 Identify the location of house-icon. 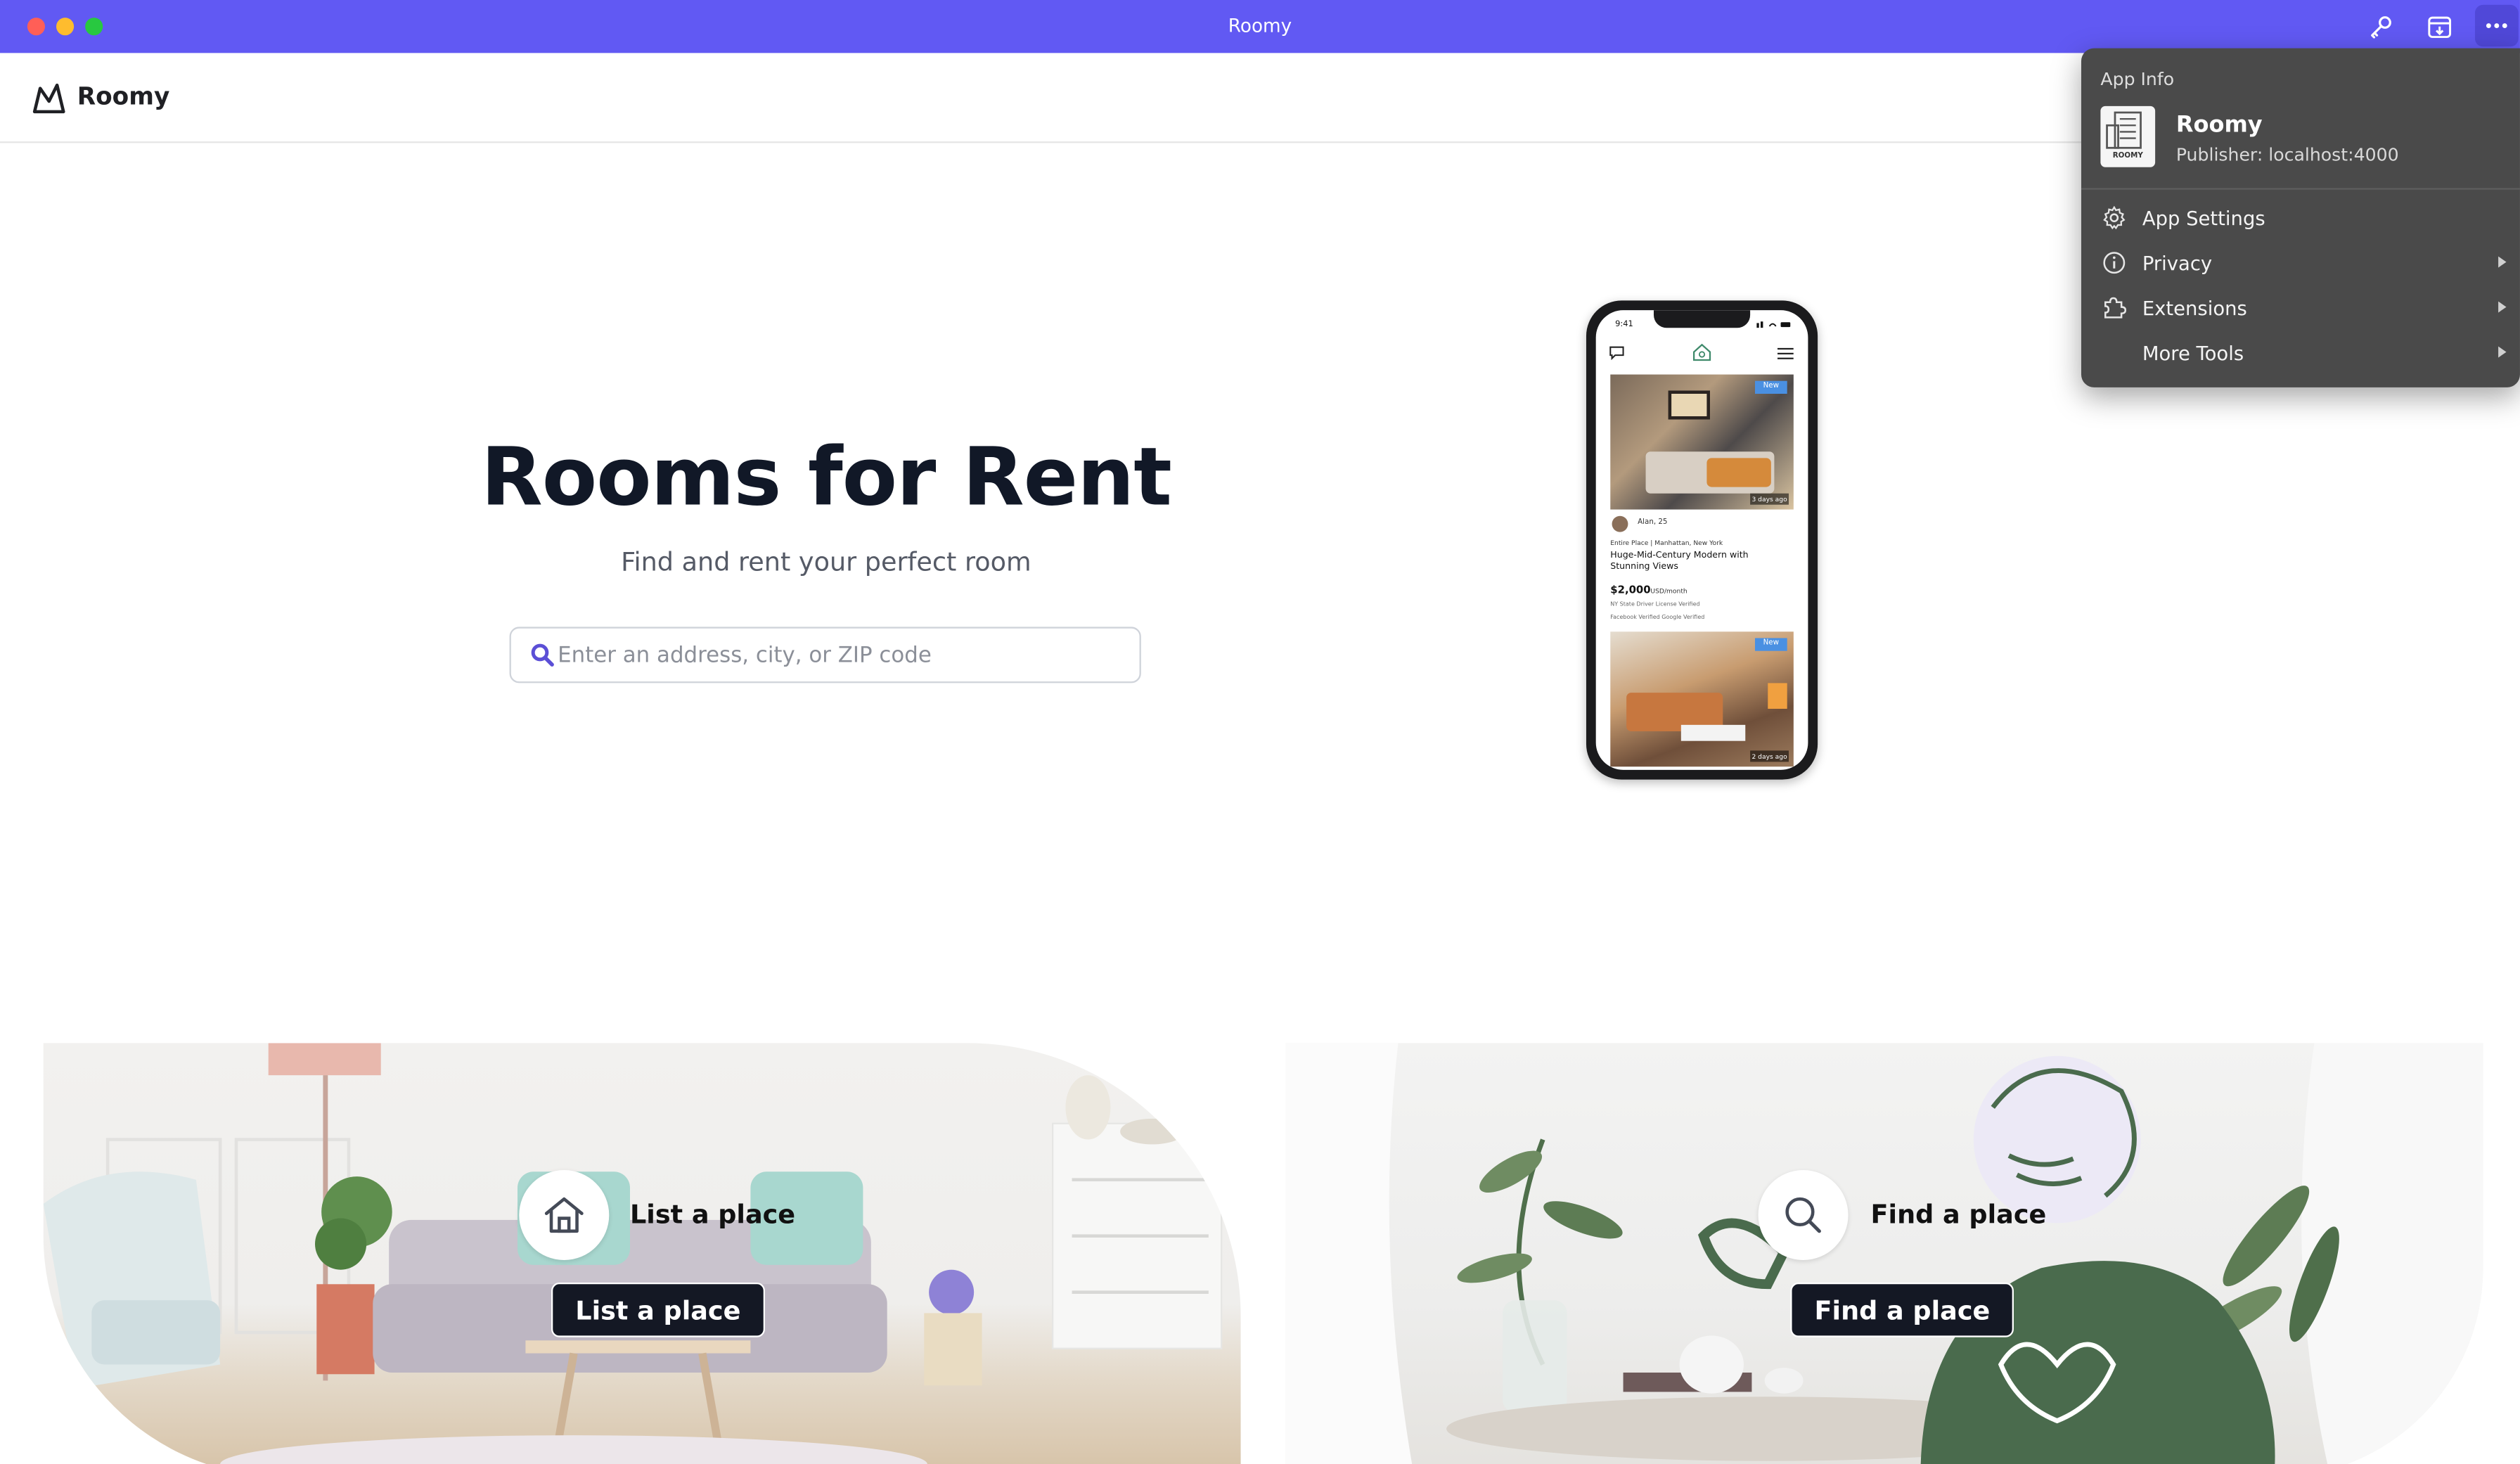
(564, 1215).